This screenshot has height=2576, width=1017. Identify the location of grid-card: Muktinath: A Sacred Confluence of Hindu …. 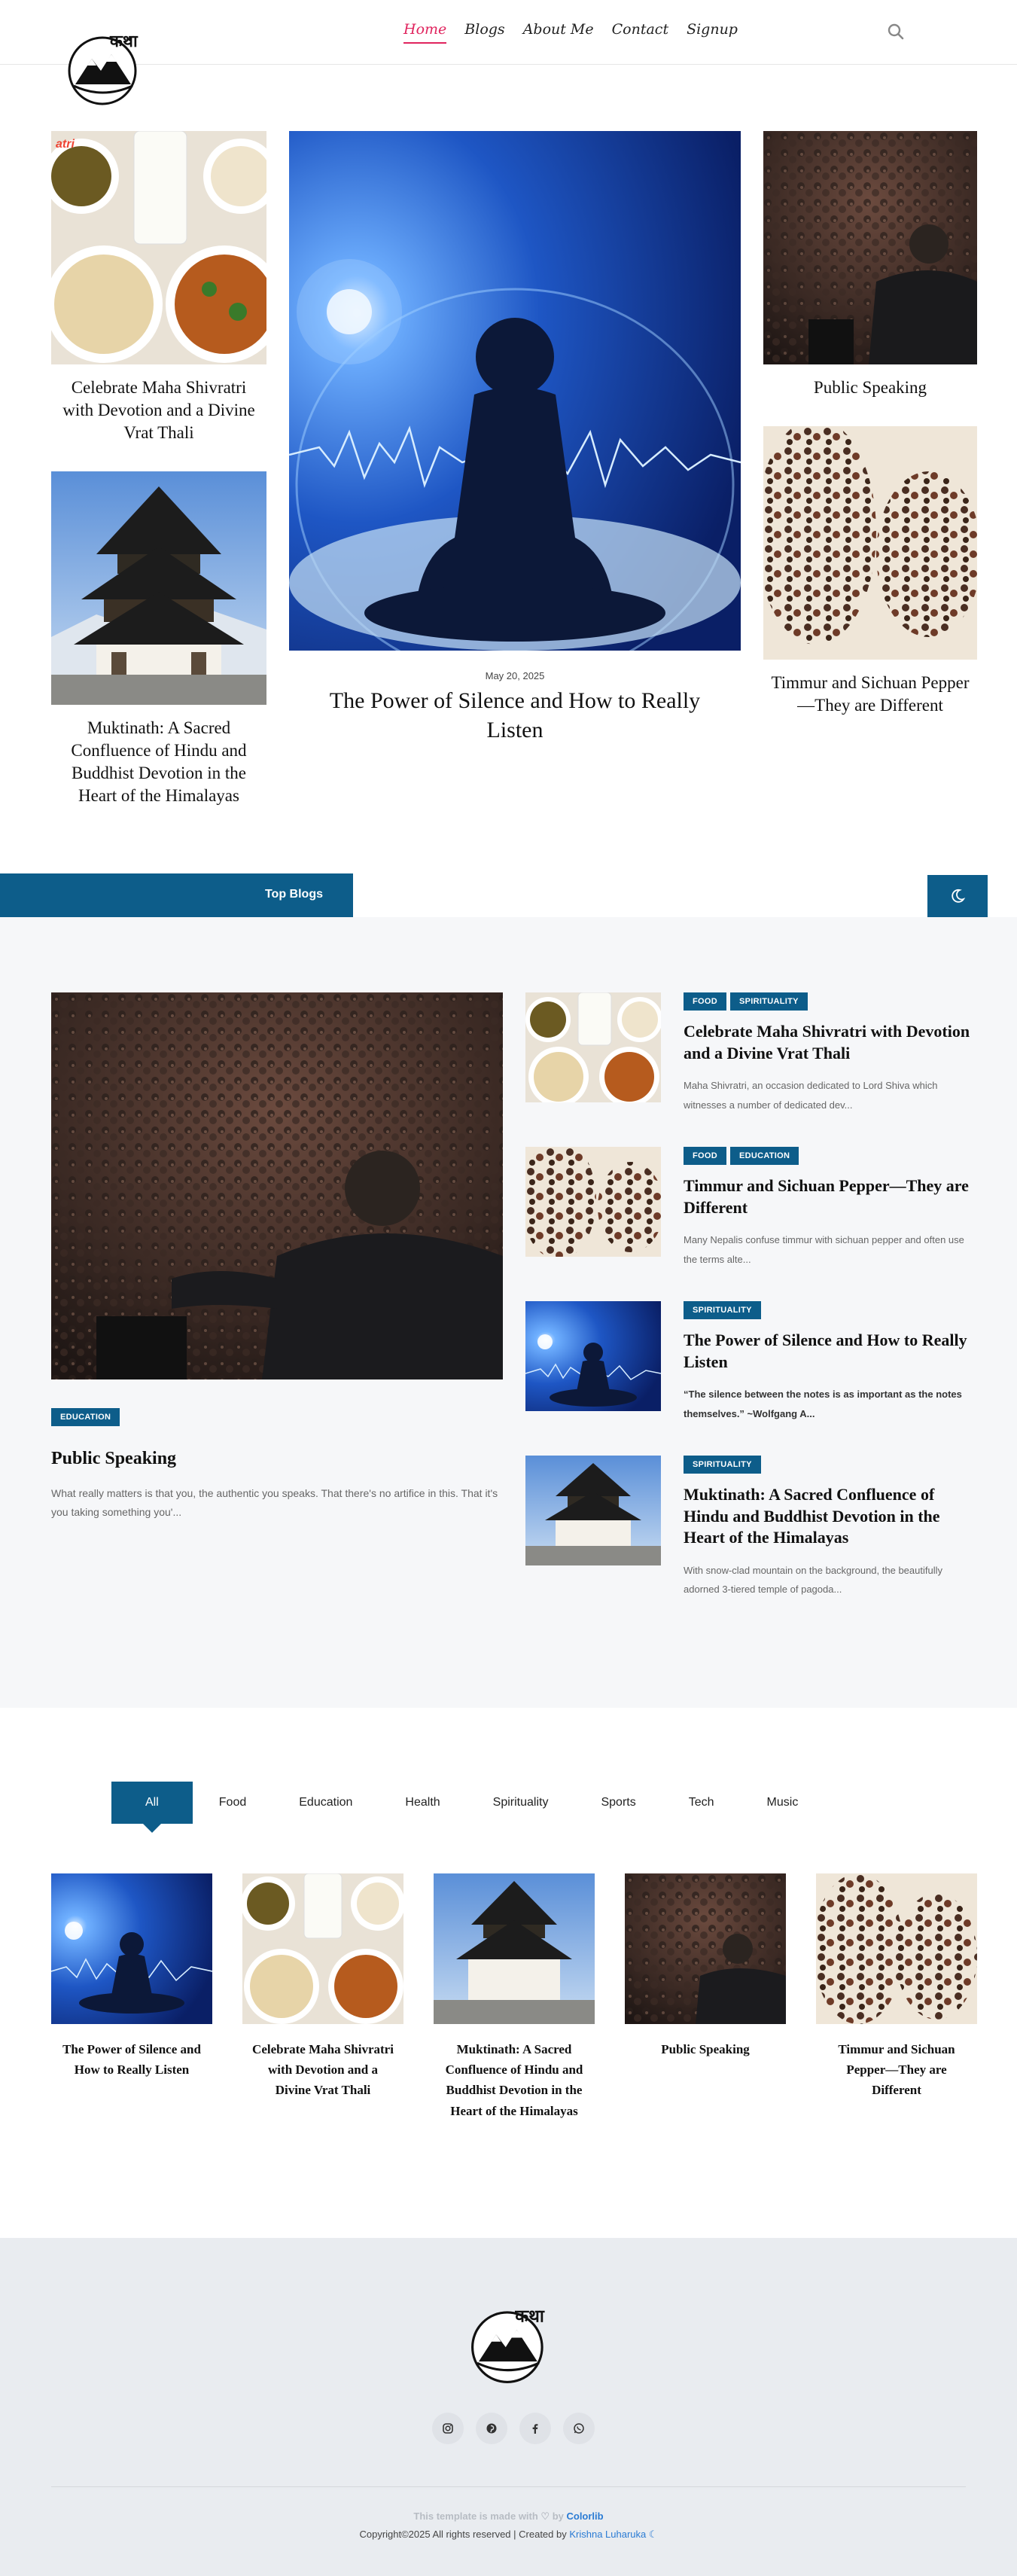
(514, 1997).